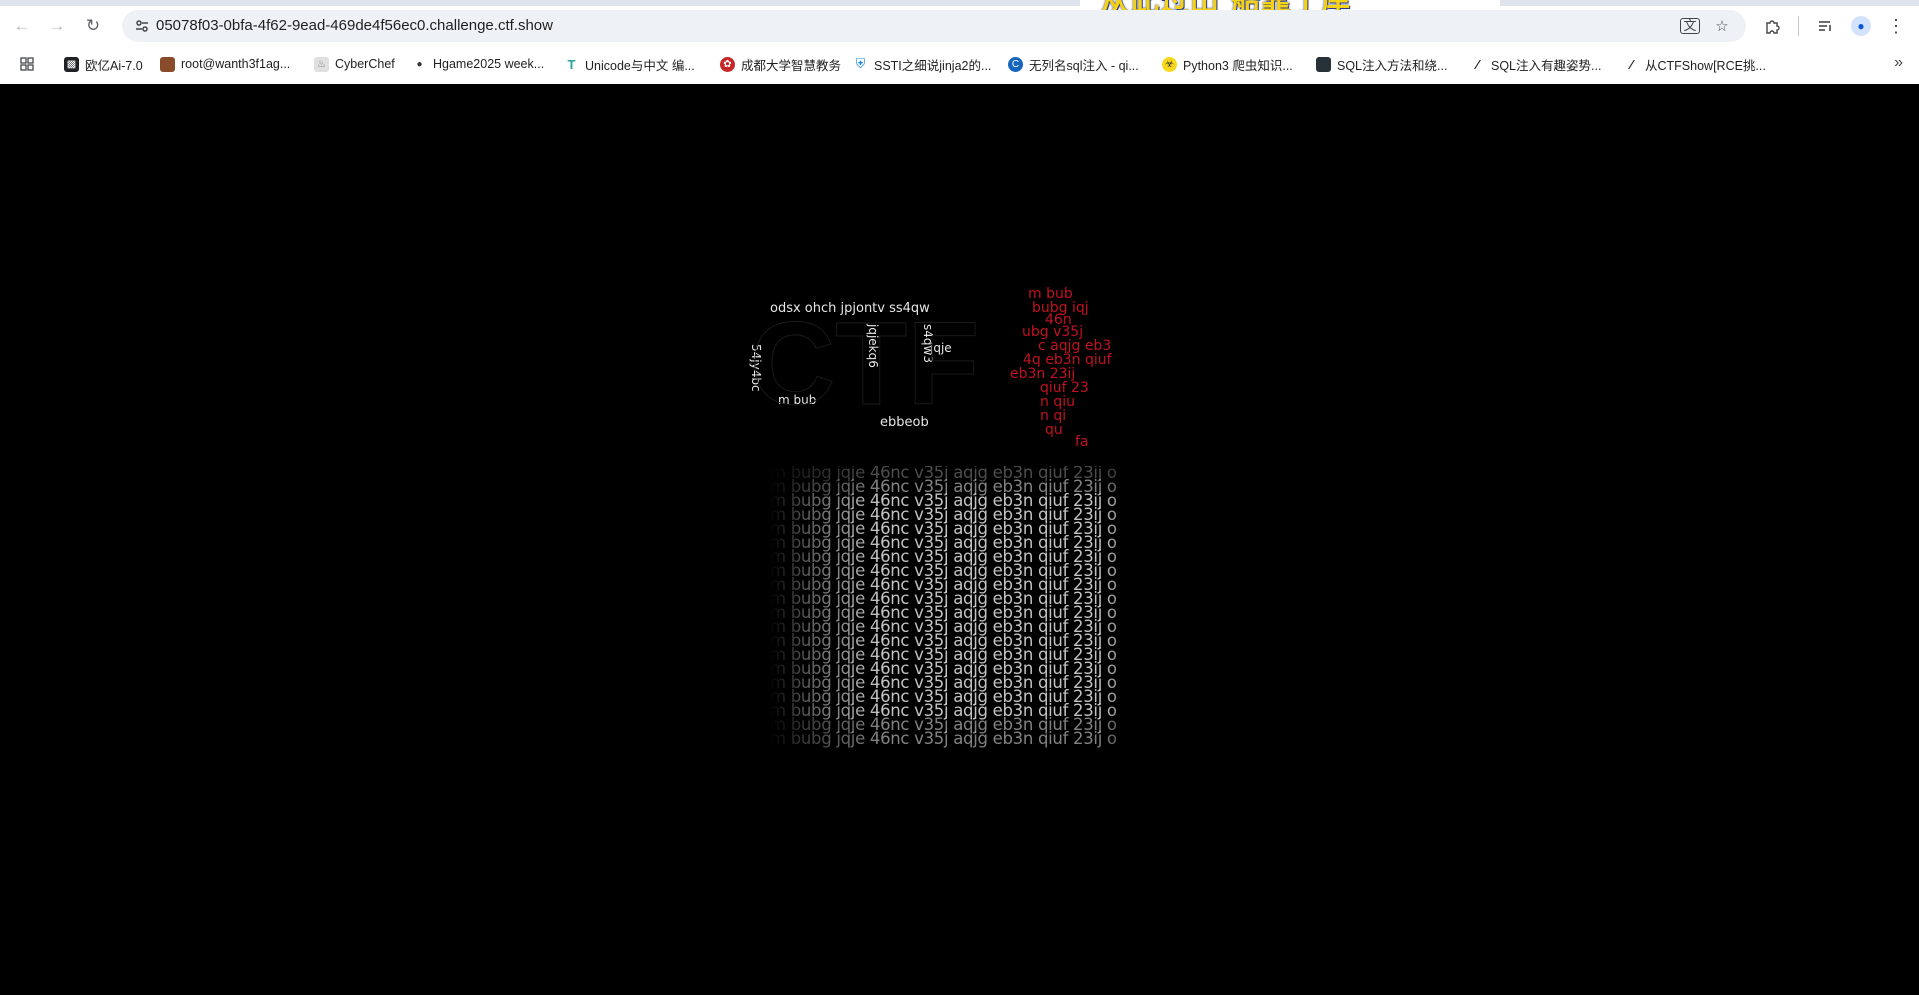  What do you see at coordinates (1054, 430) in the screenshot?
I see `svg-text: qu` at bounding box center [1054, 430].